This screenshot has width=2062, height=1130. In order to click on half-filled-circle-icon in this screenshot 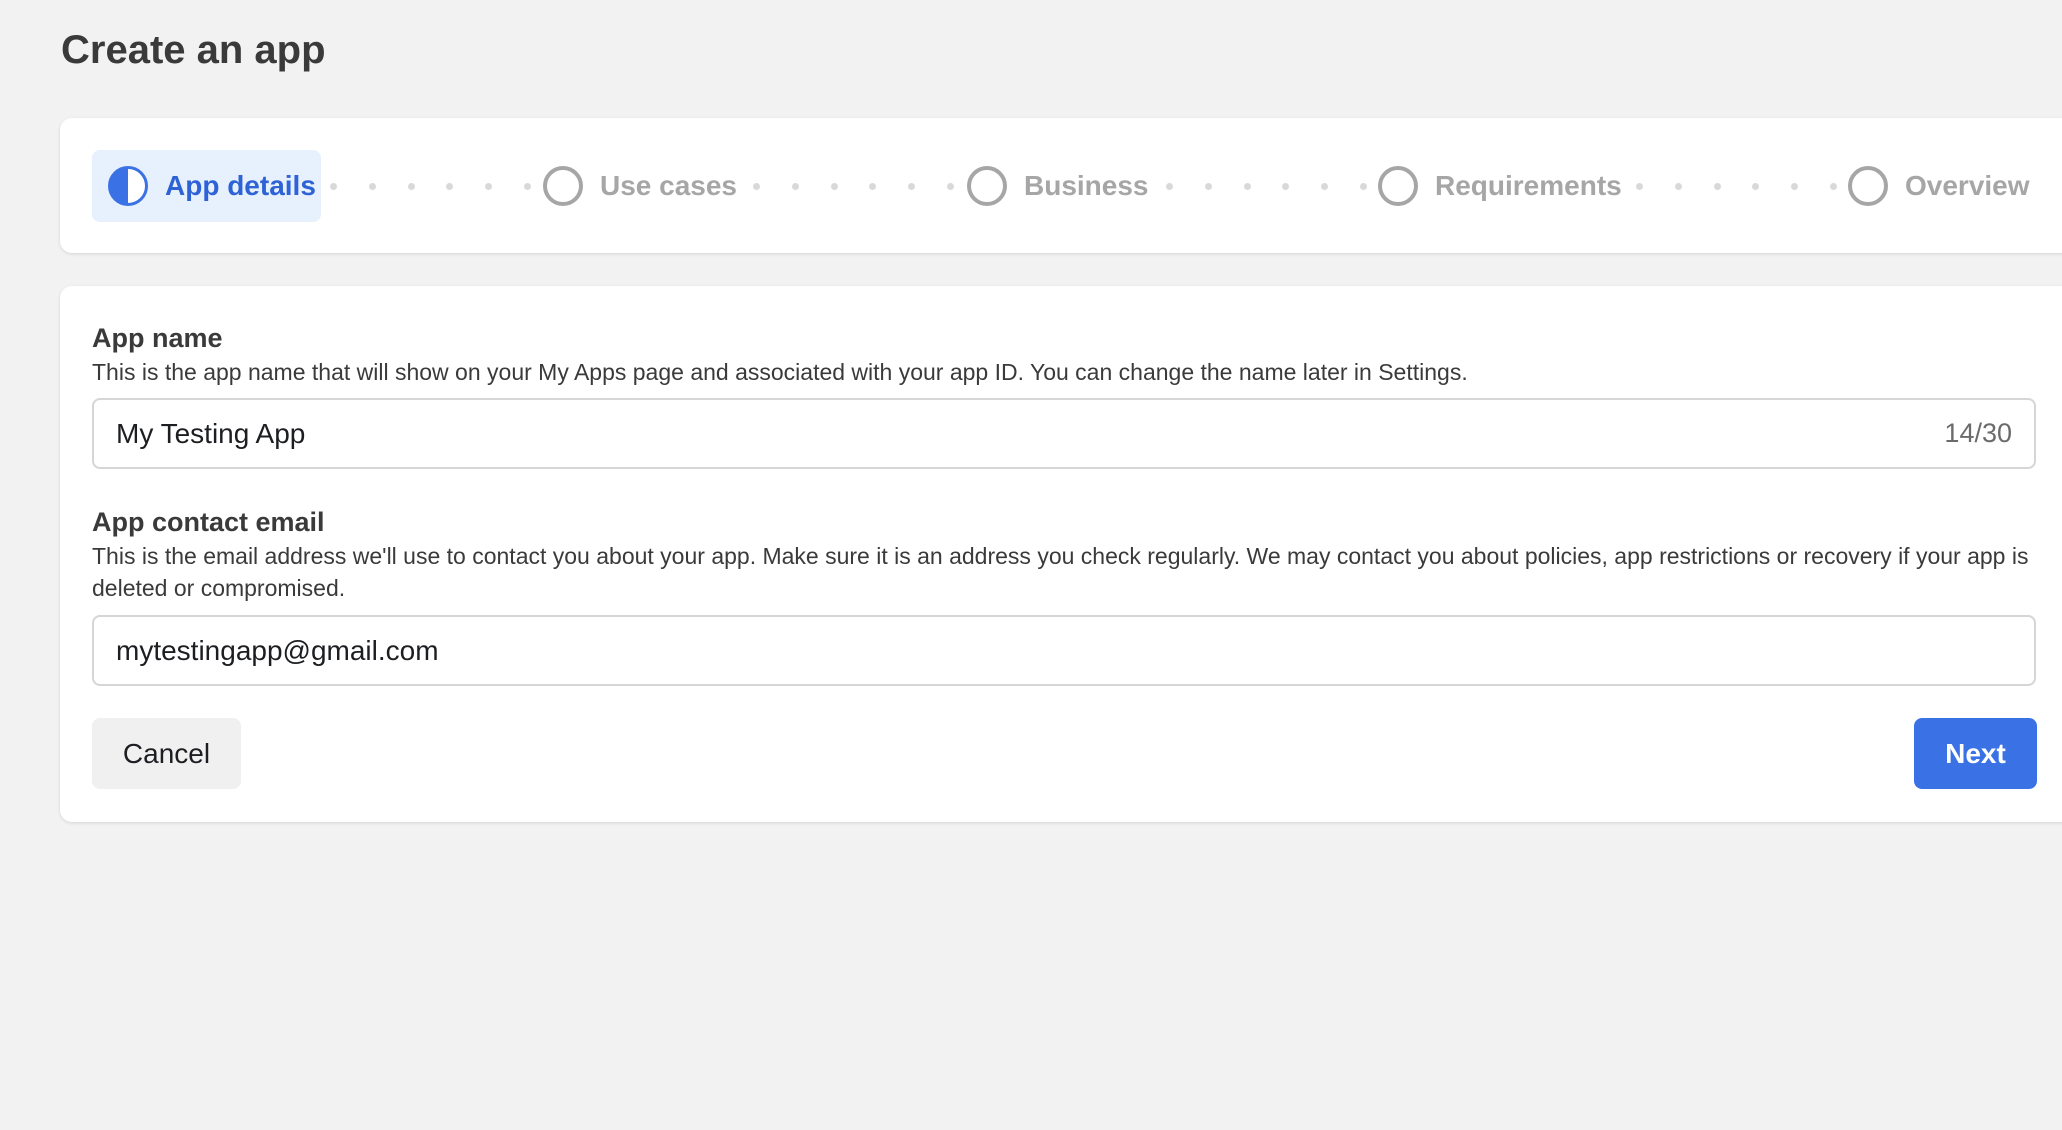, I will do `click(128, 186)`.